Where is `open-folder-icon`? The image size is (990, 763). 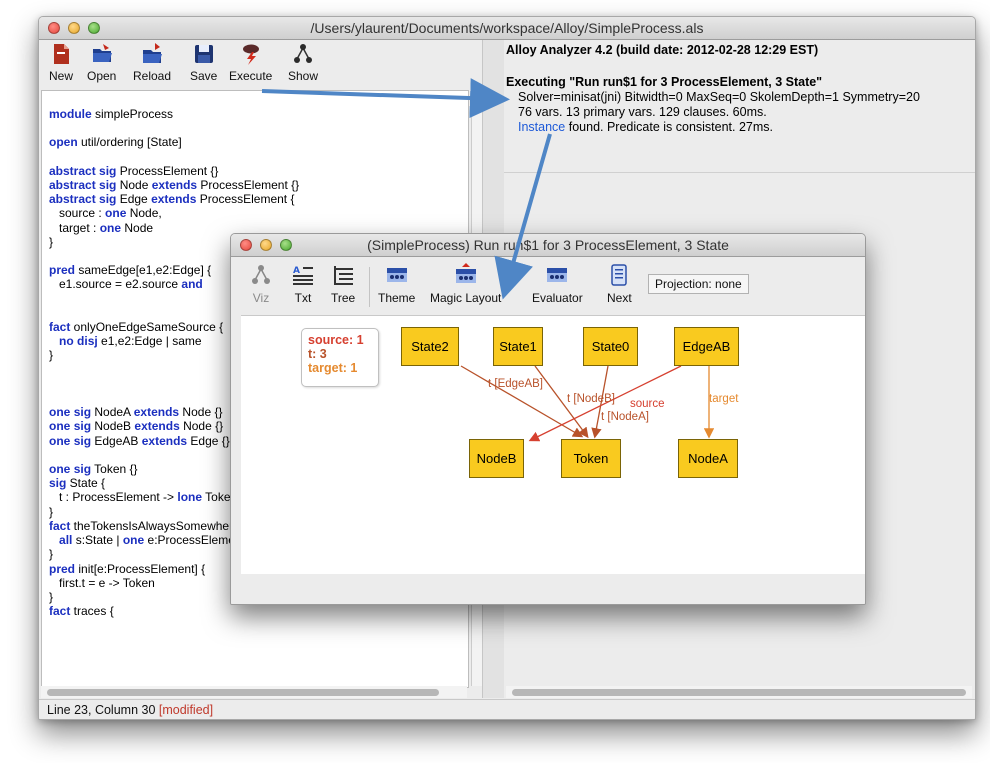 open-folder-icon is located at coordinates (102, 53).